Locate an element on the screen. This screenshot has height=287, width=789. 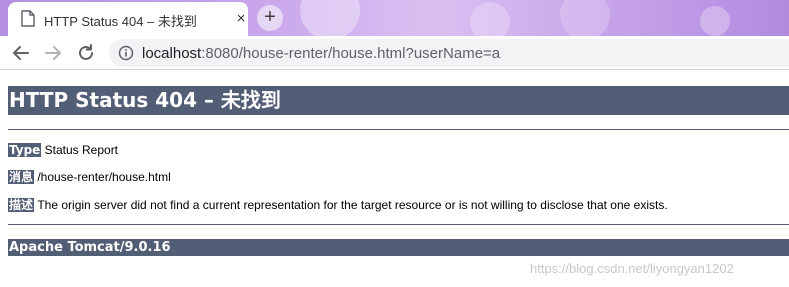
reload-icon is located at coordinates (86, 53).